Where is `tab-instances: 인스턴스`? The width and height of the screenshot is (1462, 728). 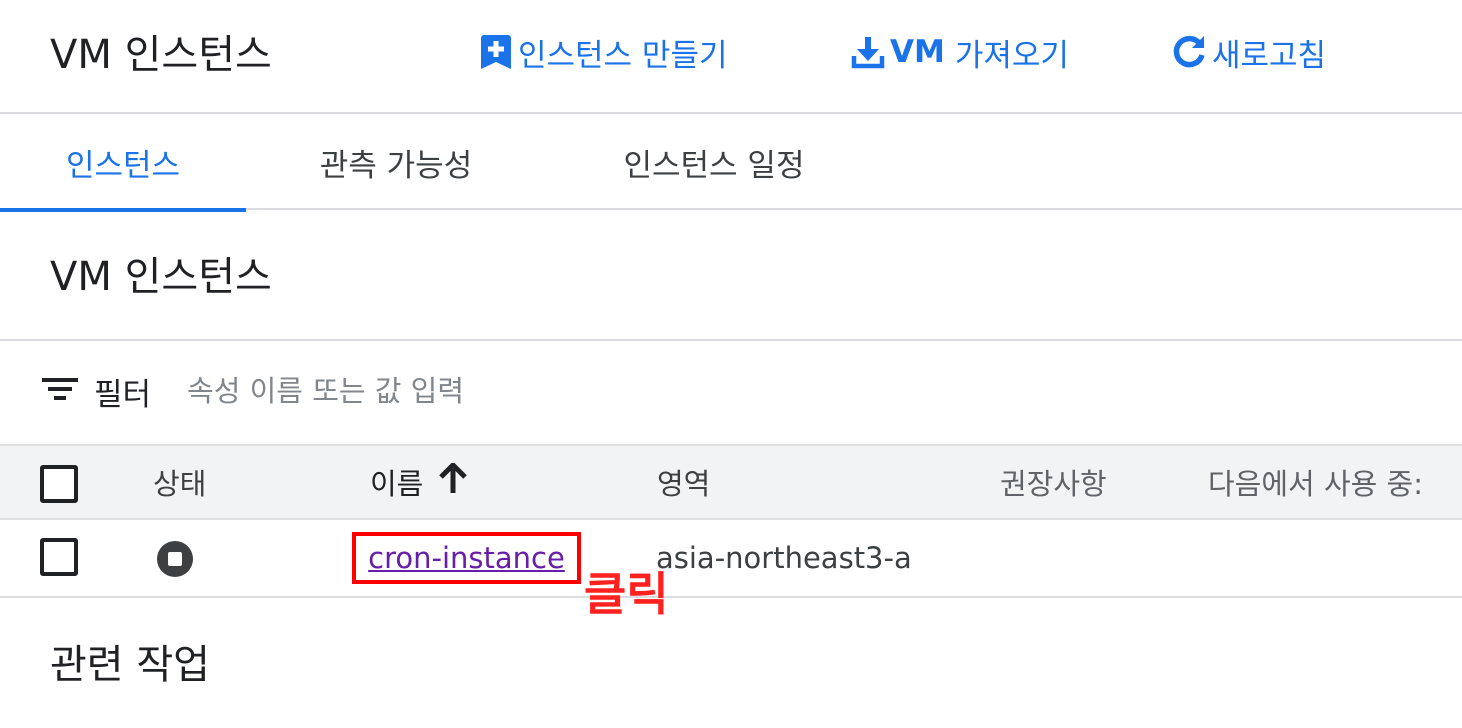
tab-instances: 인스턴스 is located at coordinates (123, 163).